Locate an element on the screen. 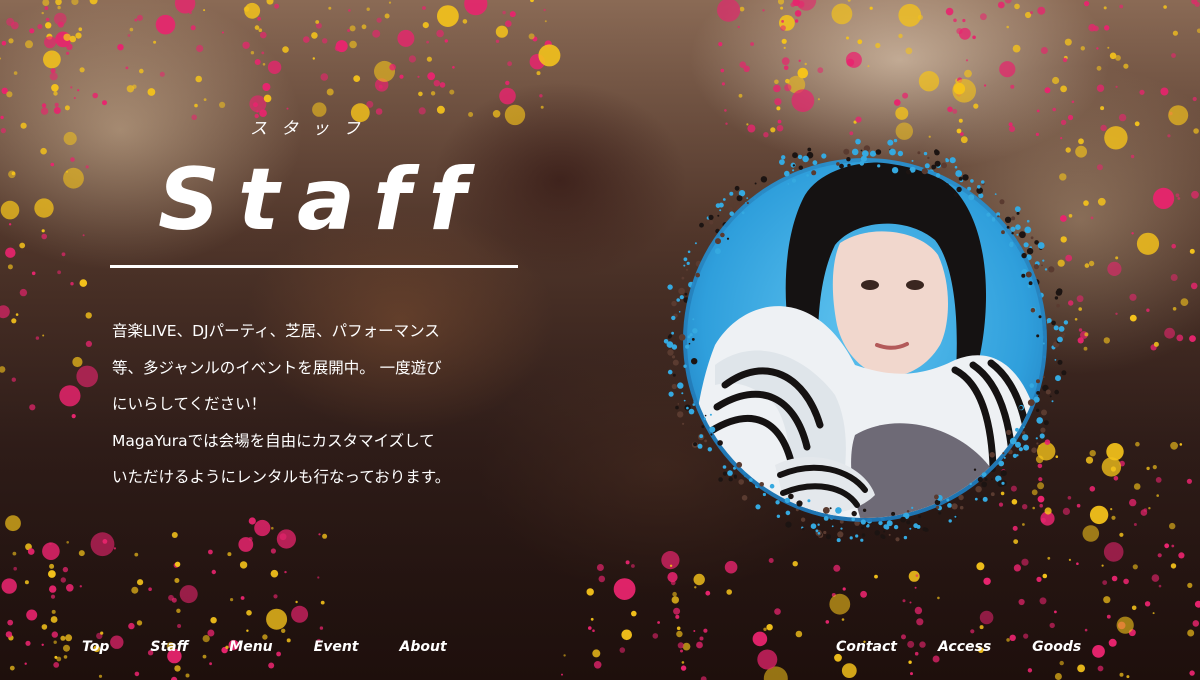 The width and height of the screenshot is (1200, 680). nav-staff: Staff is located at coordinates (169, 647).